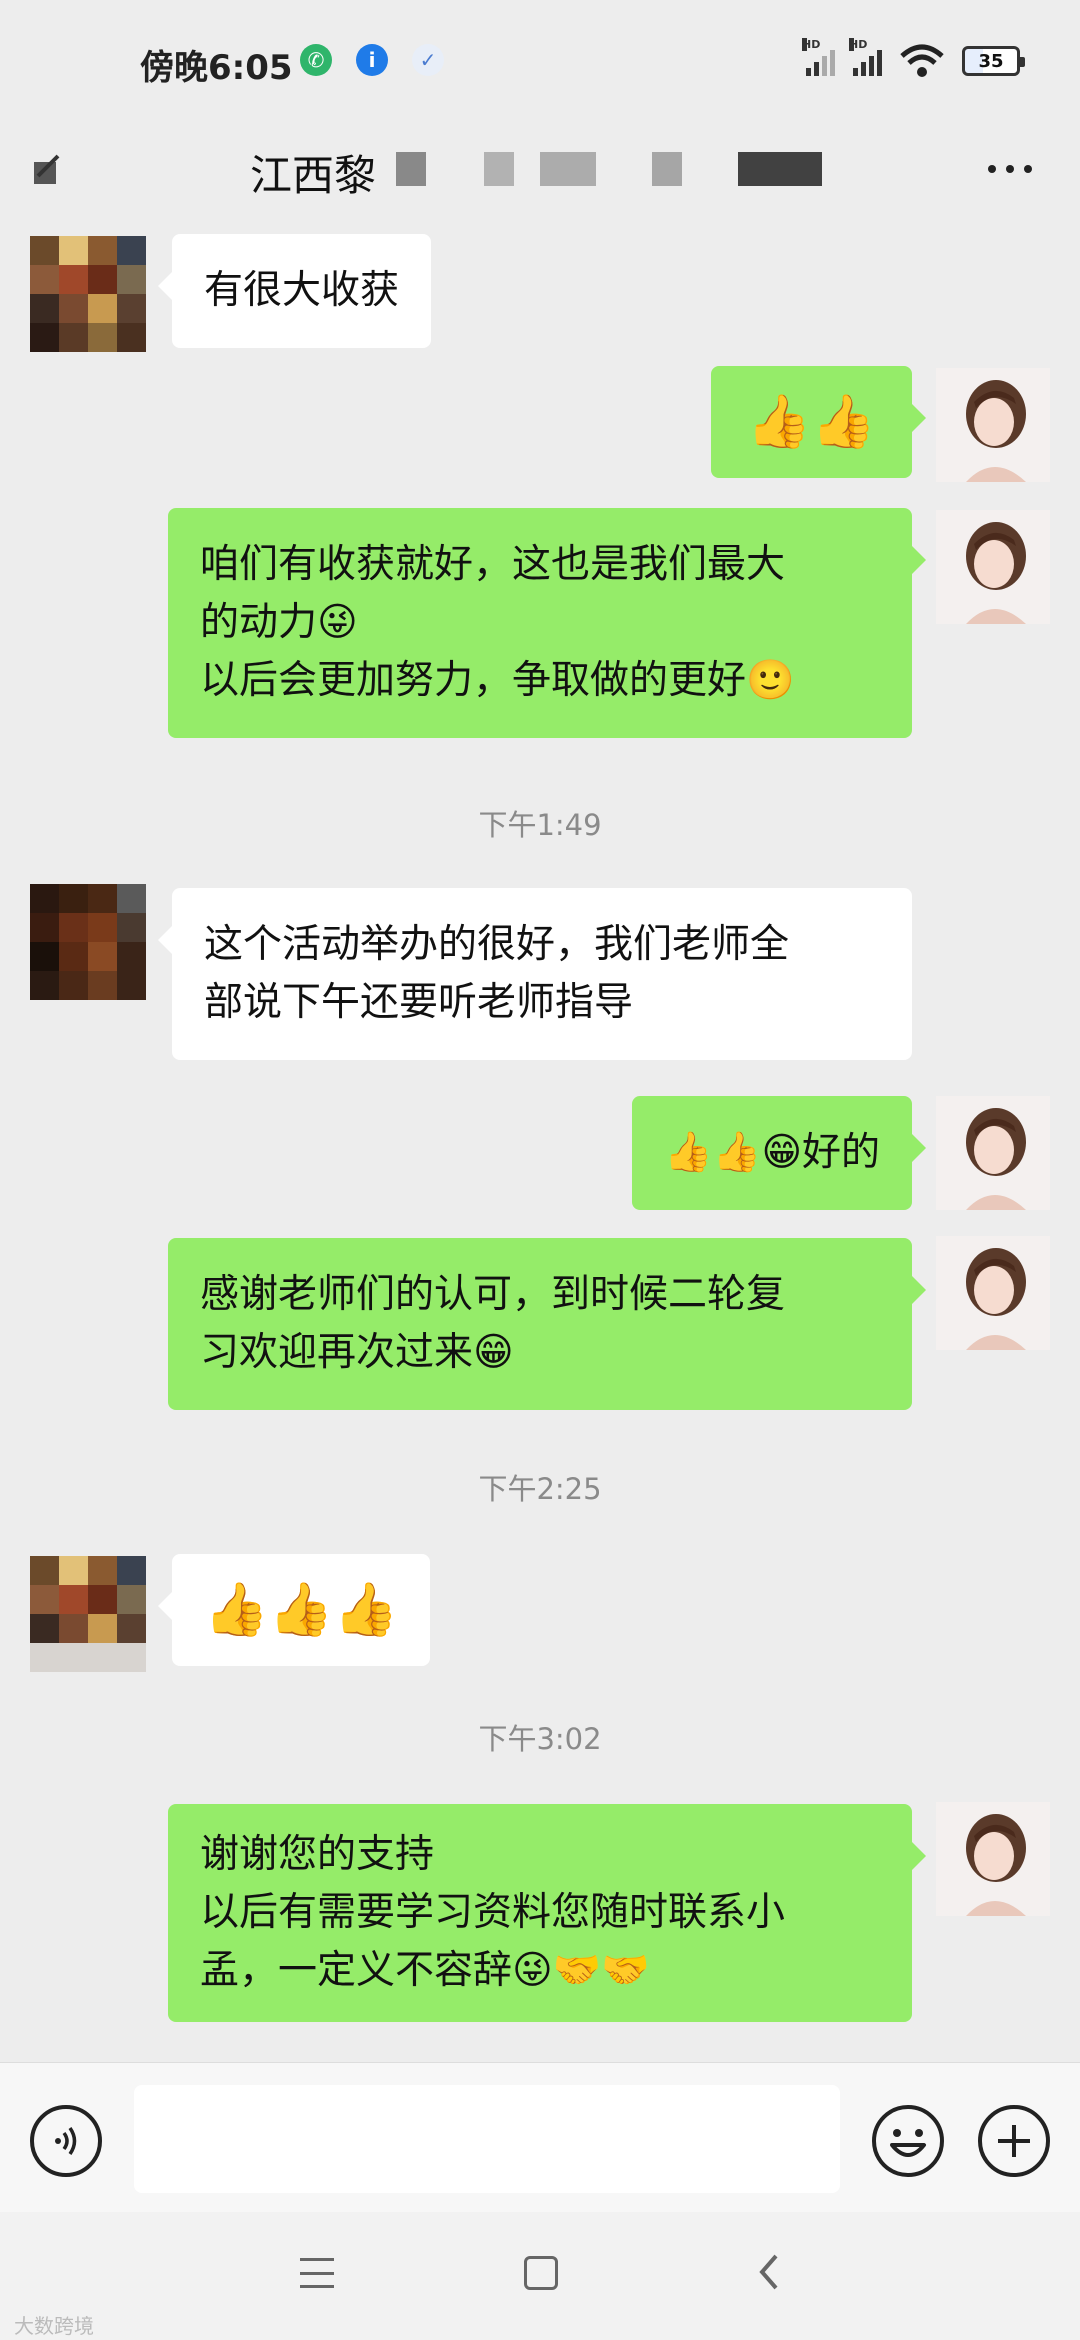 Image resolution: width=1080 pixels, height=2340 pixels. I want to click on status-notification-icons: ✆ i ✓, so click(372, 60).